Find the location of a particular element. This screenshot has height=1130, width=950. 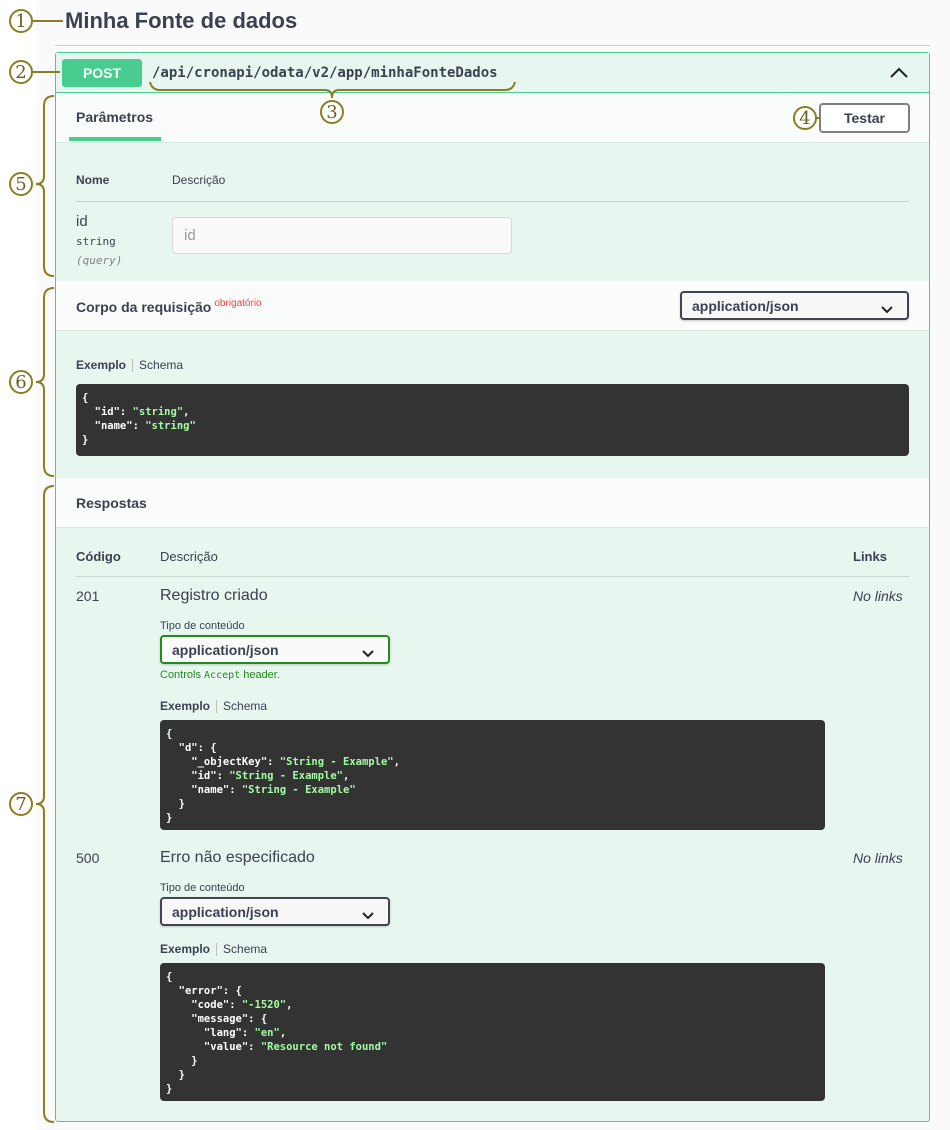

response-links-201: No links is located at coordinates (878, 596).